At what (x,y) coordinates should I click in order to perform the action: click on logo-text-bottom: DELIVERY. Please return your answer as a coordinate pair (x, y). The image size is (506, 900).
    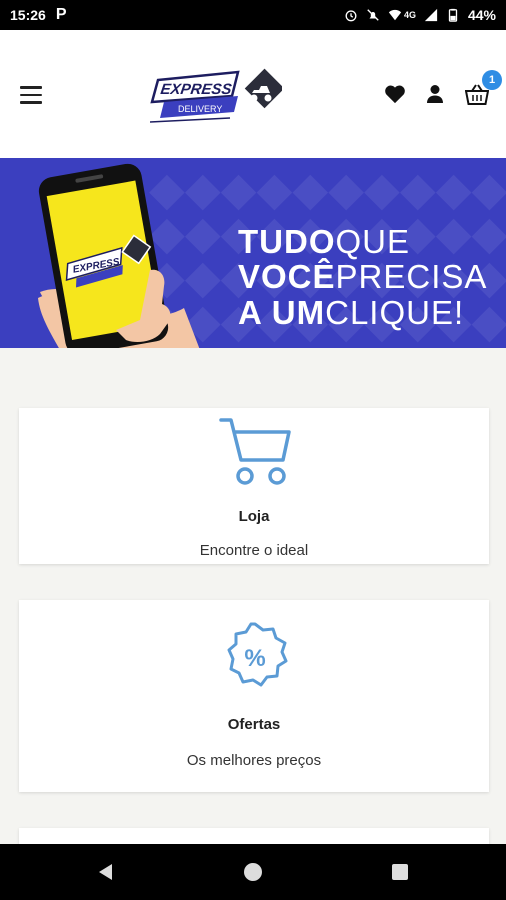
    Looking at the image, I should click on (200, 109).